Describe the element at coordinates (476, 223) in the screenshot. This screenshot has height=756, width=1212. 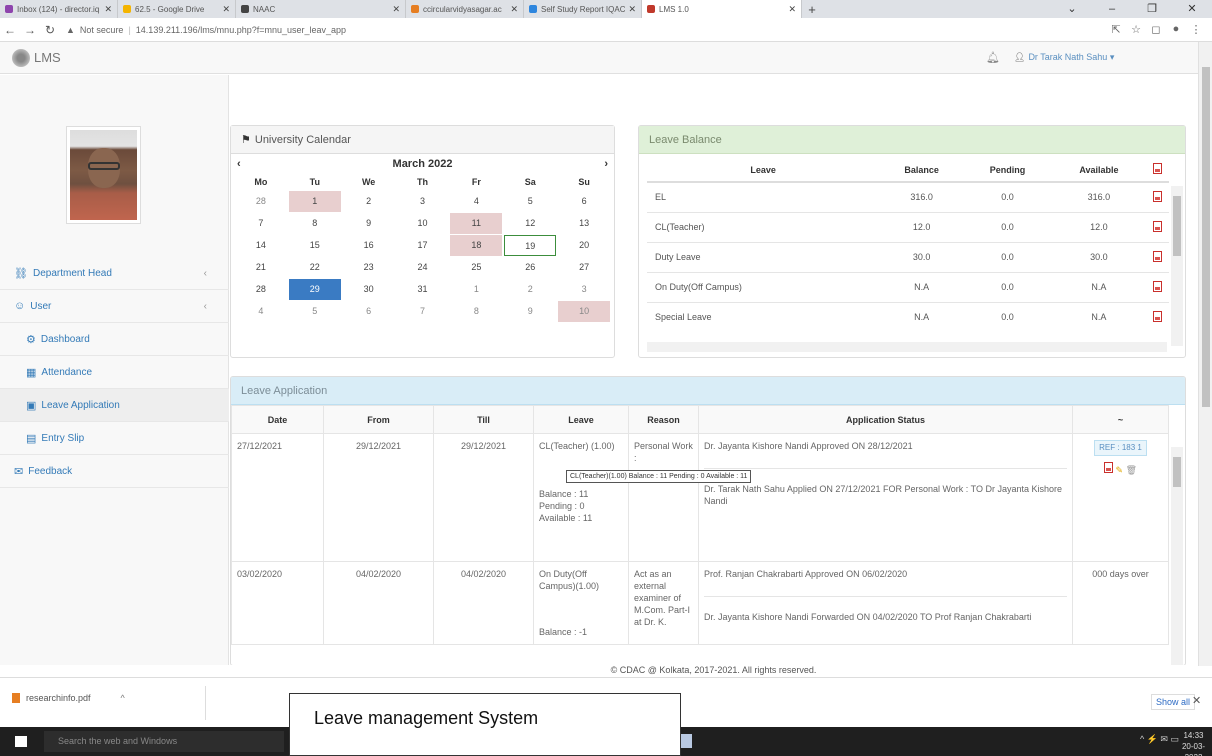
I see `calendar-day: 11` at that location.